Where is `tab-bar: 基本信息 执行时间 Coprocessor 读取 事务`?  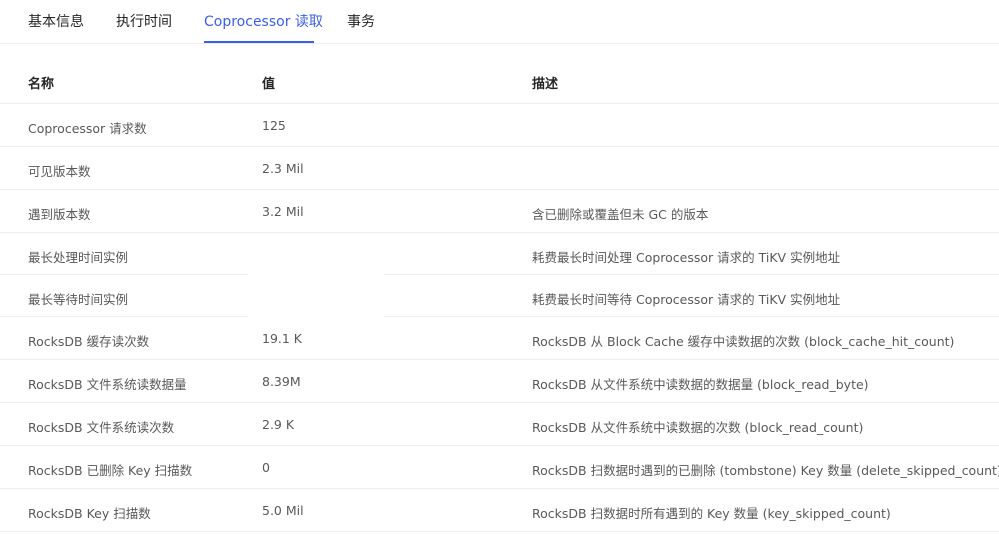 tab-bar: 基本信息 执行时间 Coprocessor 读取 事务 is located at coordinates (499, 22).